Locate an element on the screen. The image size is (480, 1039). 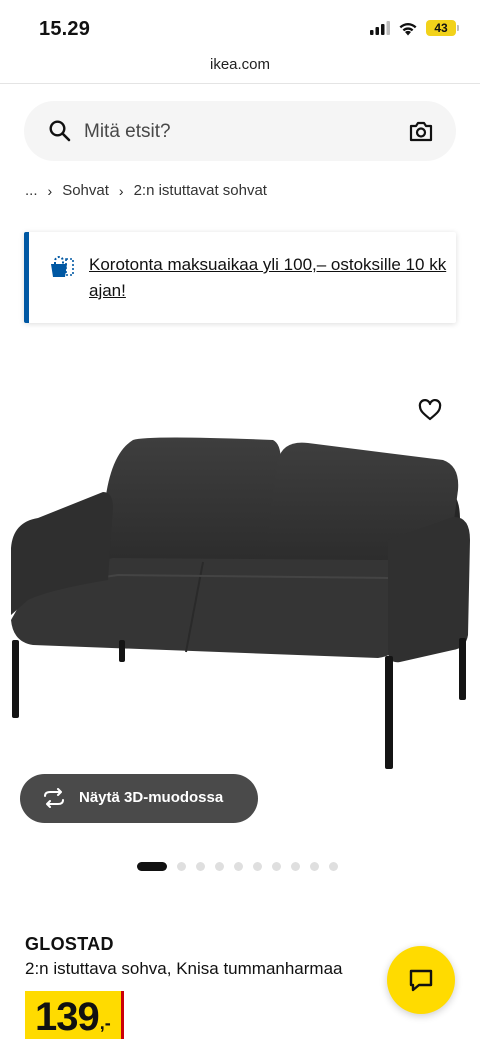
price-tag: 139 ,- is located at coordinates (74, 1015).